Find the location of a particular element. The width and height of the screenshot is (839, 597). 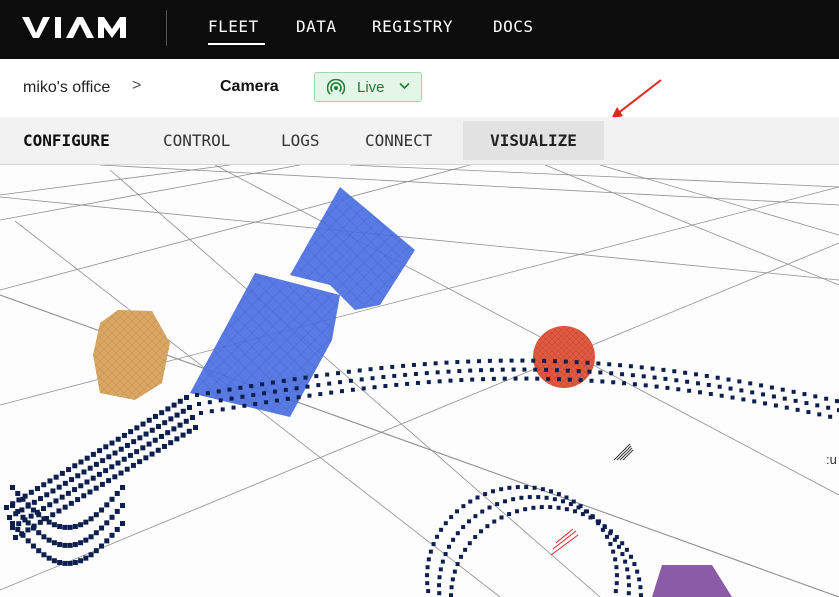

tab-configure: CONFIGURE is located at coordinates (66, 140).